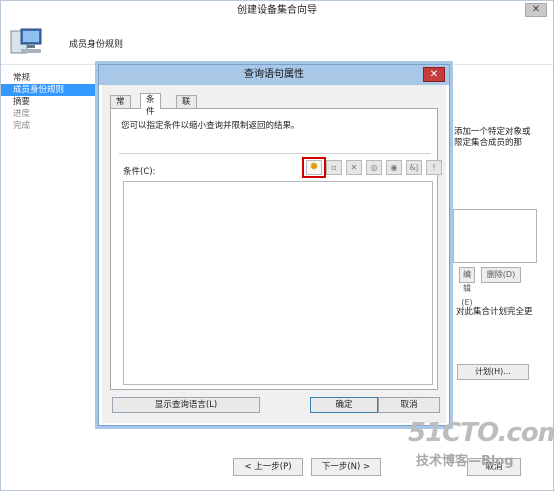  I want to click on step-membership-rules: 成员身份规则, so click(56, 90).